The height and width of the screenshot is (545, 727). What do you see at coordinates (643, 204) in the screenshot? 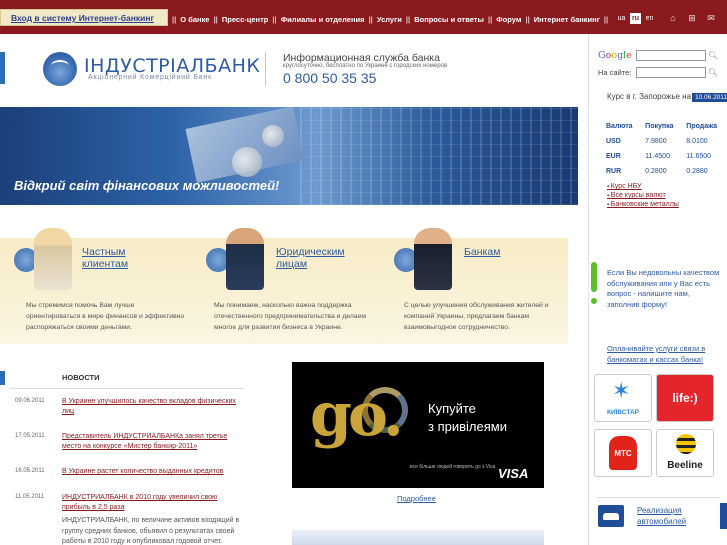
I see `bank-metals-link: Банковские металлы` at bounding box center [643, 204].